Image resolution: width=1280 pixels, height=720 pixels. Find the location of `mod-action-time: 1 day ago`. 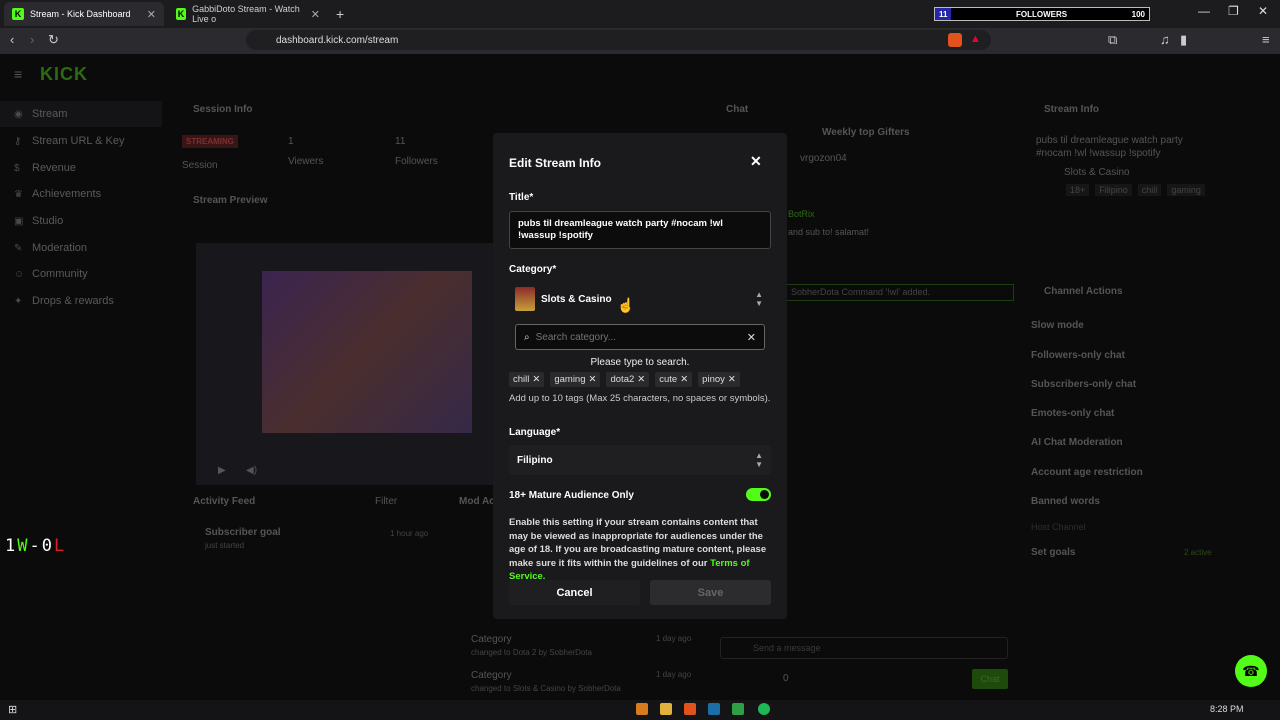

mod-action-time: 1 day ago is located at coordinates (674, 674).